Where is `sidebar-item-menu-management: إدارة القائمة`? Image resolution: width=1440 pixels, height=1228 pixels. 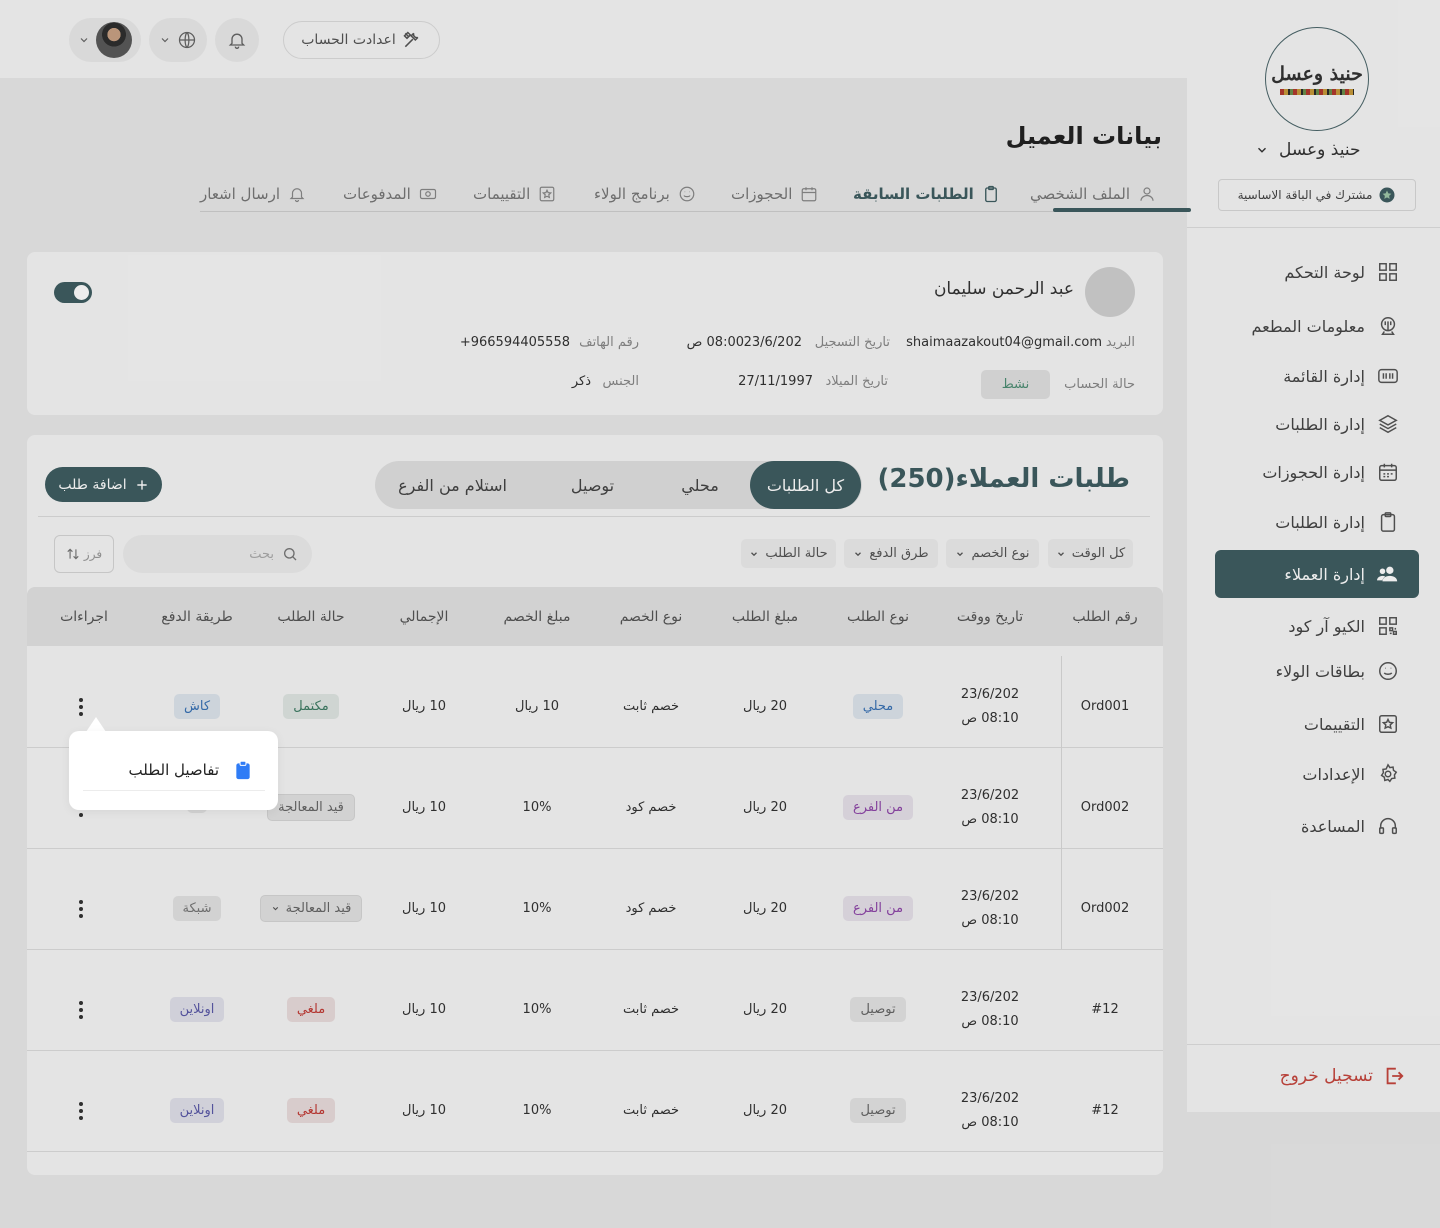
sidebar-item-menu-management: إدارة القائمة is located at coordinates (1317, 376).